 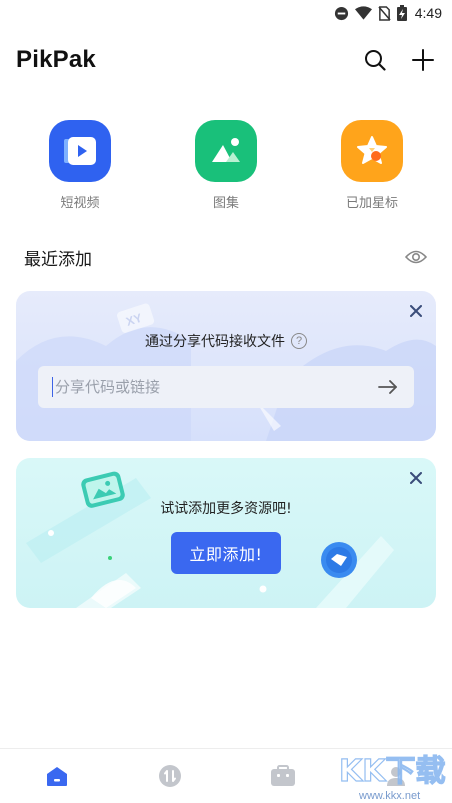 I want to click on close-share-card-button, so click(x=416, y=311).